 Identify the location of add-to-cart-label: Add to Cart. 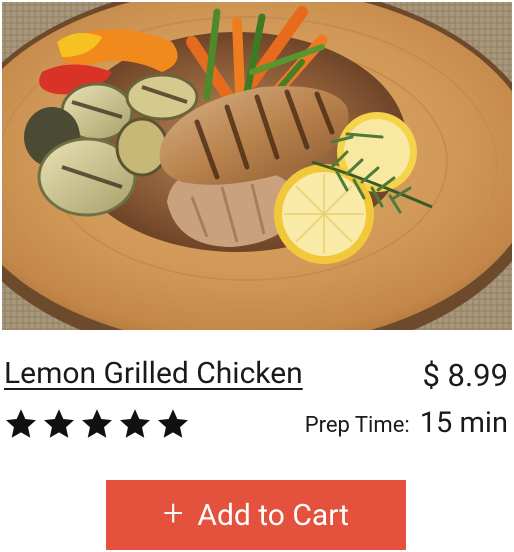
(273, 515).